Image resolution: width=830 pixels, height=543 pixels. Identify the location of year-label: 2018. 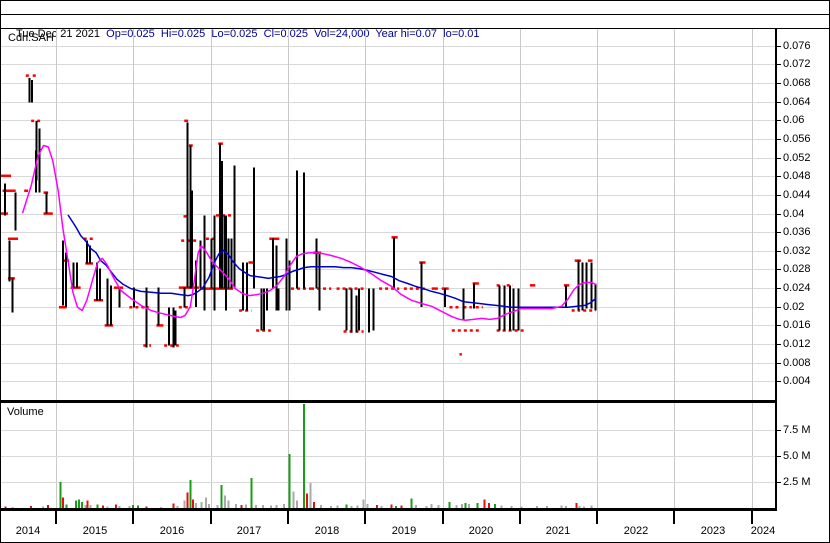
(327, 531).